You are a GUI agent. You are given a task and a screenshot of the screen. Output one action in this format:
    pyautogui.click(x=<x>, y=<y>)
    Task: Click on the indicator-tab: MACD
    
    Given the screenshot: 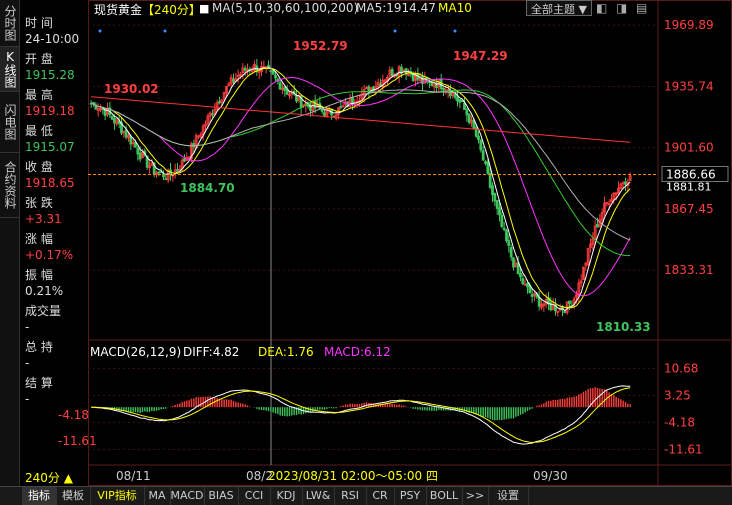 What is the action you would take?
    pyautogui.click(x=187, y=496)
    